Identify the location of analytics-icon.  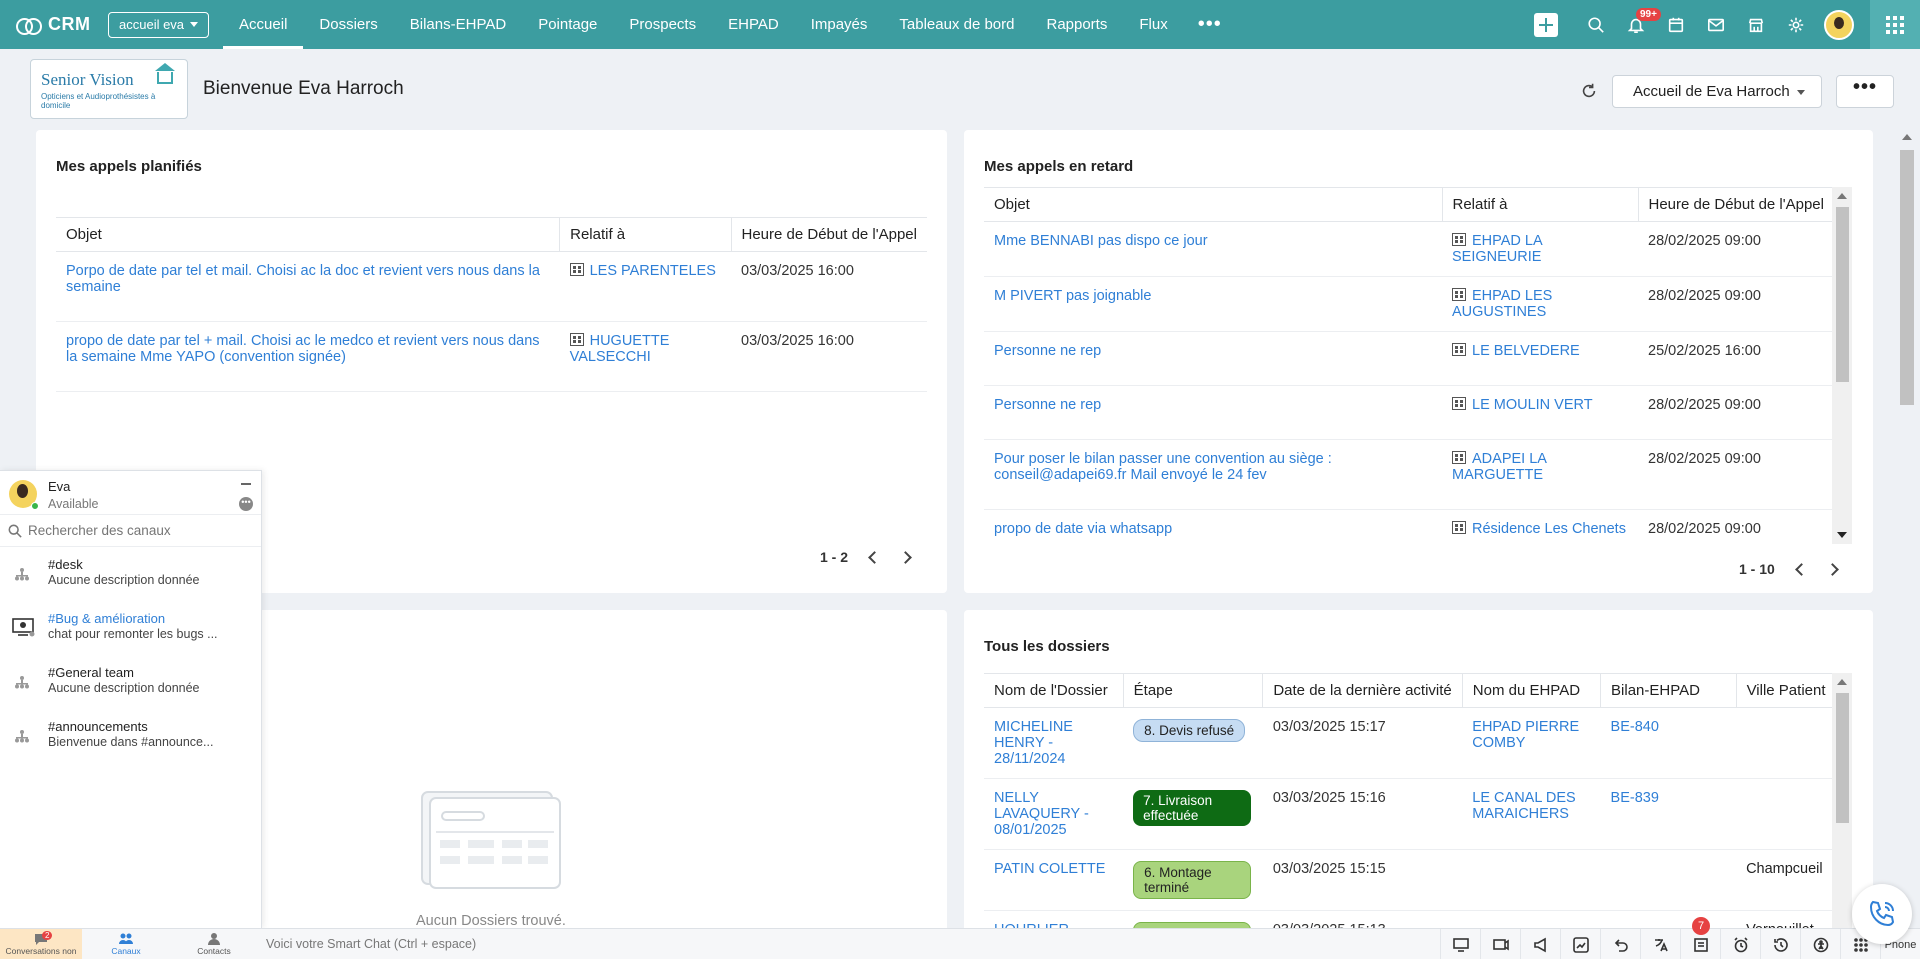
(1580, 944).